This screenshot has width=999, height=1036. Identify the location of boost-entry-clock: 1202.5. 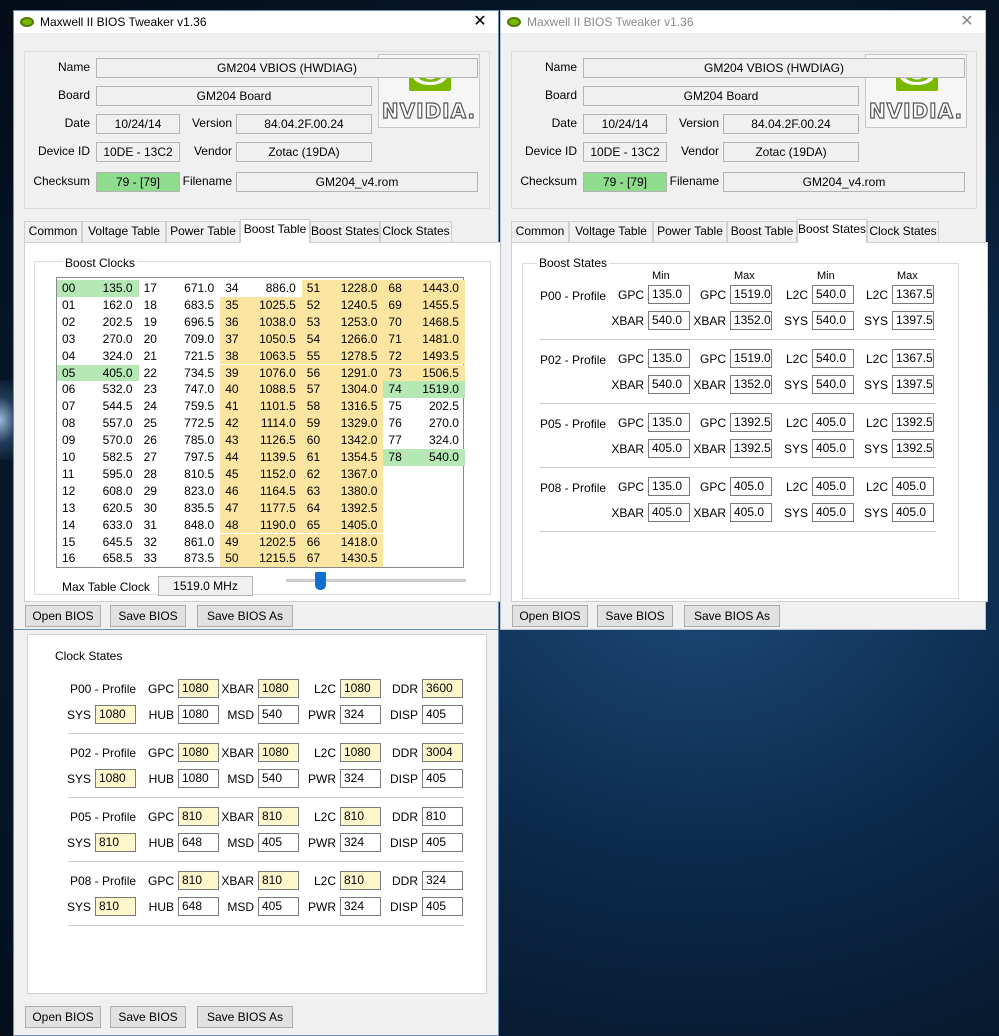
(275, 542).